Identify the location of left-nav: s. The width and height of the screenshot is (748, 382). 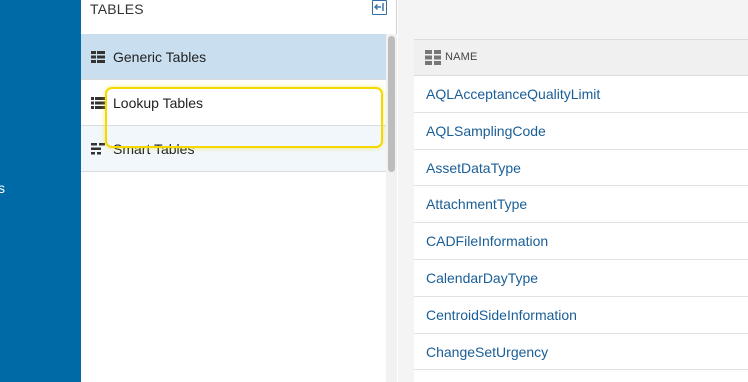
(40, 191).